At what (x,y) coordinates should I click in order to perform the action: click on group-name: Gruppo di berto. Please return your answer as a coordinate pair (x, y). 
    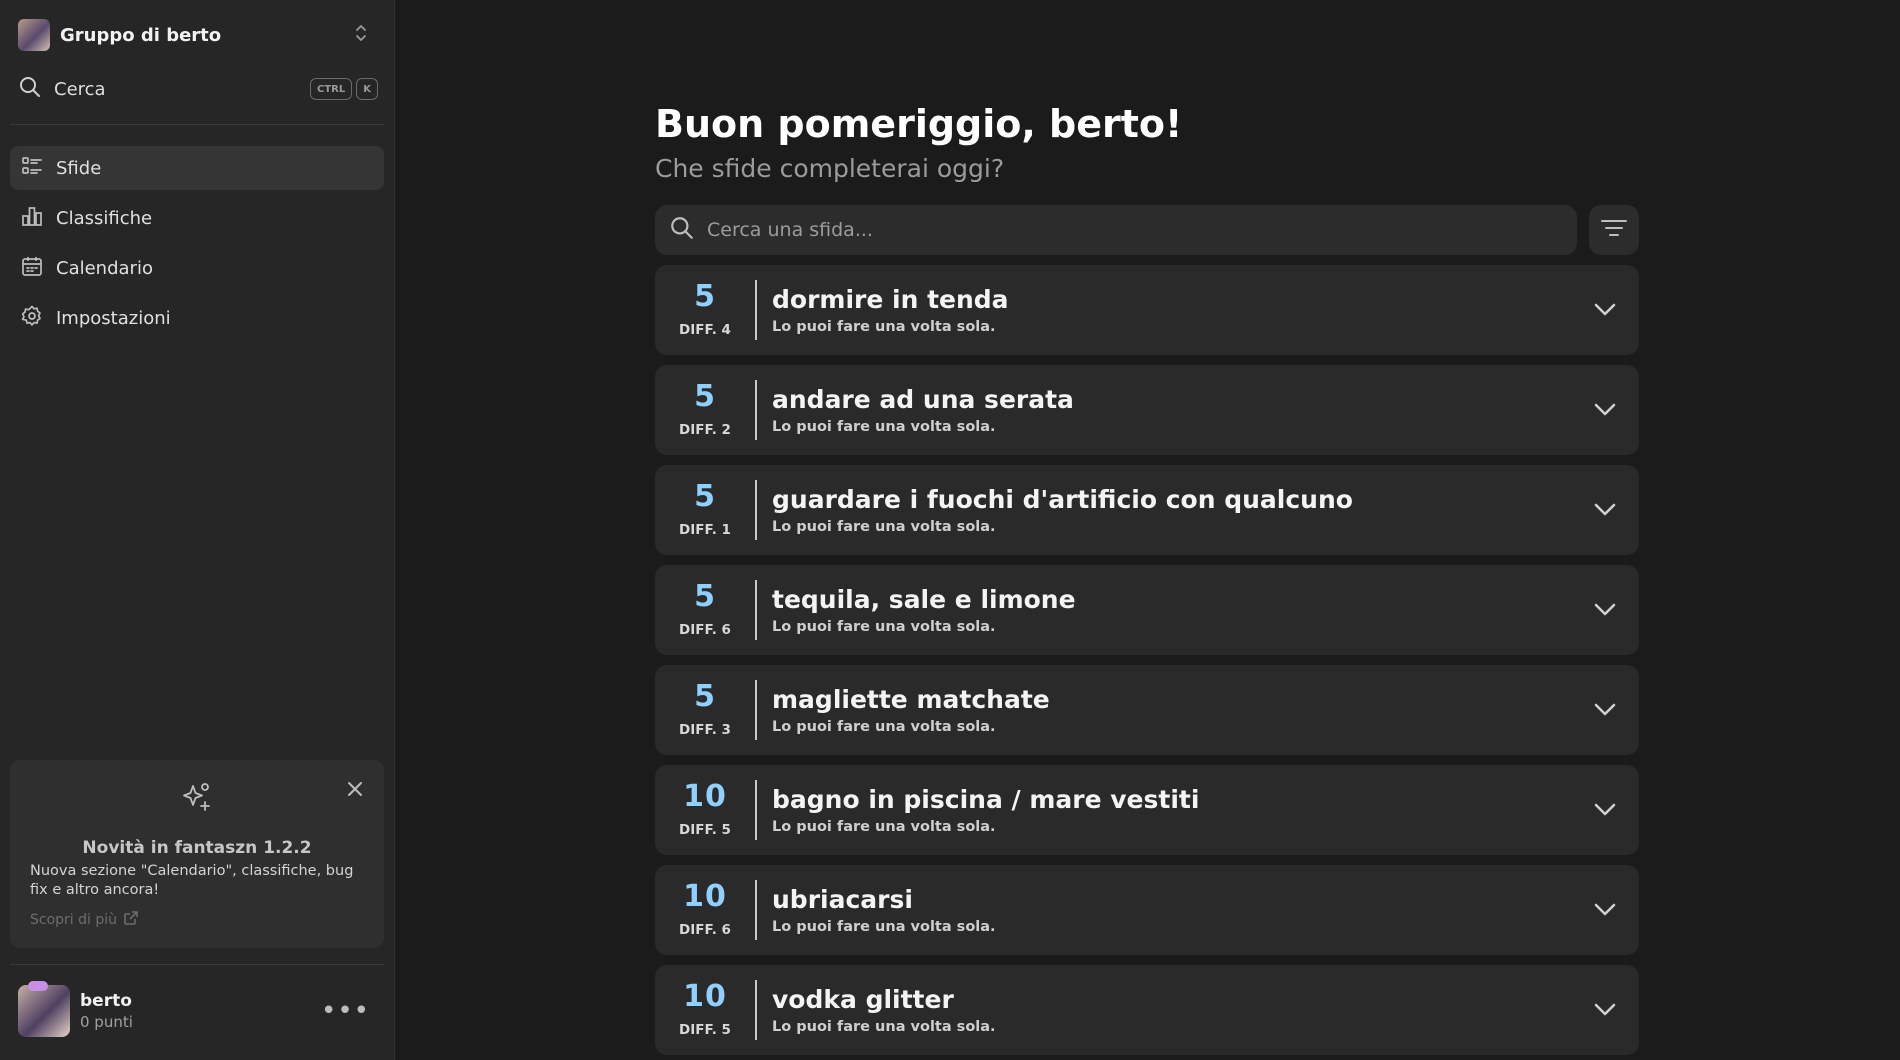
    Looking at the image, I should click on (141, 35).